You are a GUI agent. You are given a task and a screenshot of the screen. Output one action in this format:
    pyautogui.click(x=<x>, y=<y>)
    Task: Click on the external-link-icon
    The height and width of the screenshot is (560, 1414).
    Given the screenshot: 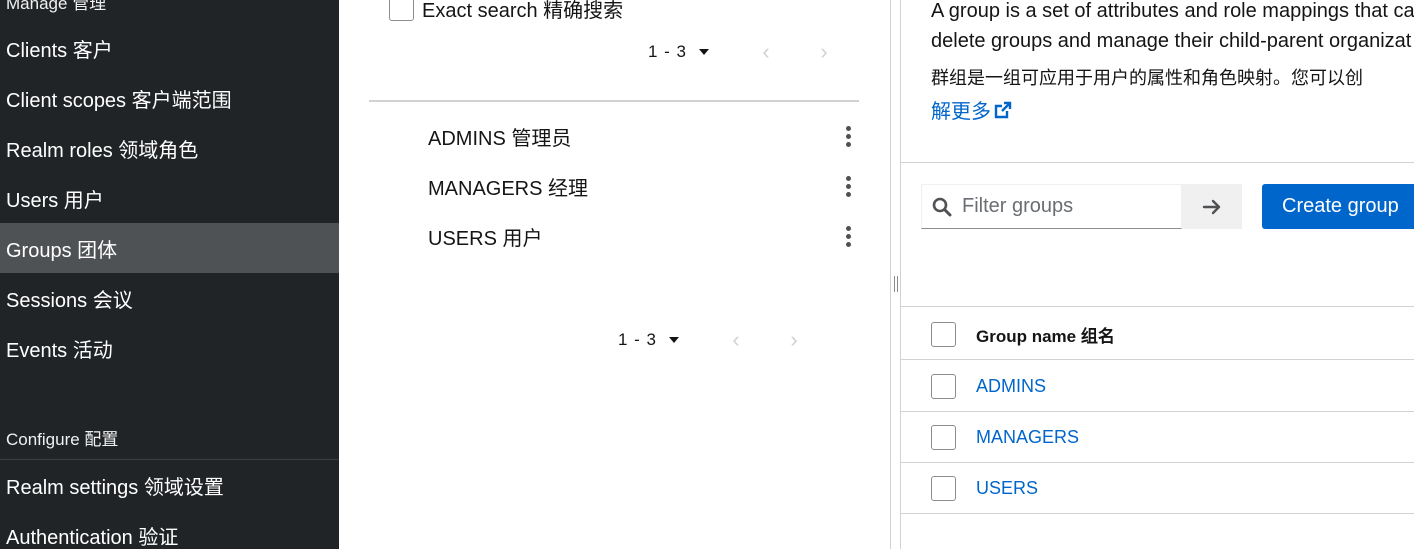 What is the action you would take?
    pyautogui.click(x=1003, y=109)
    